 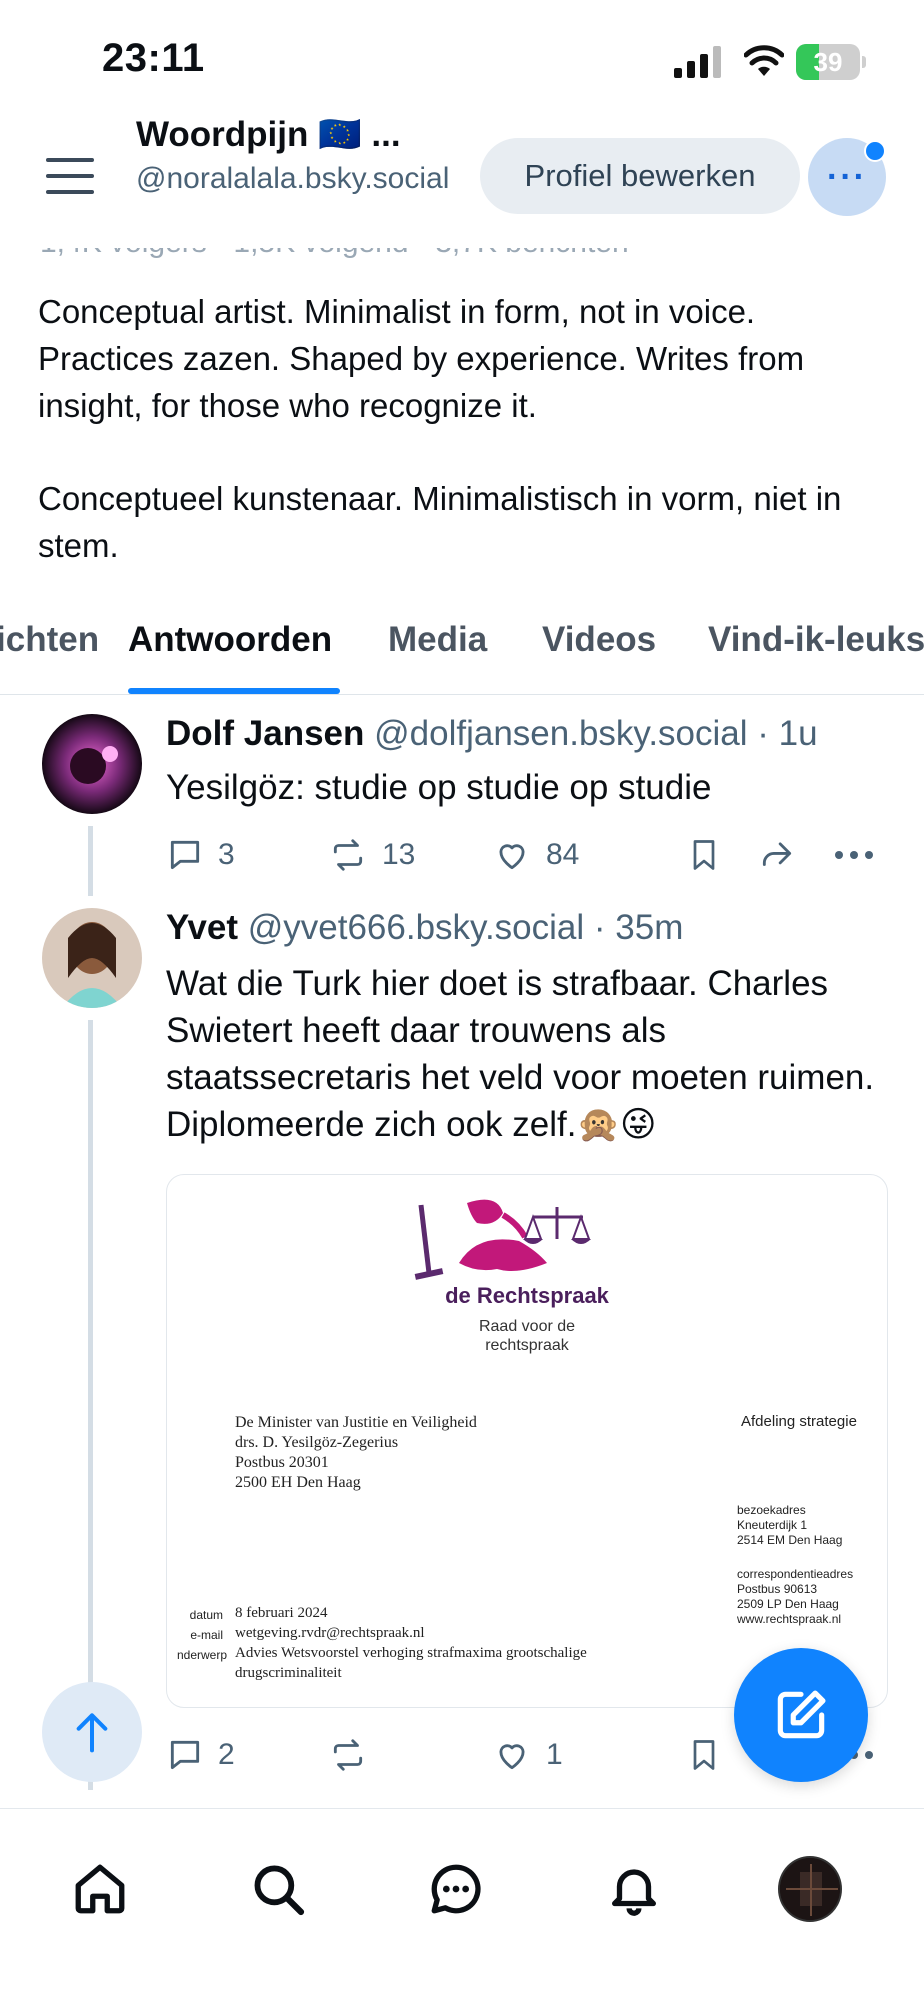 I want to click on ellipsis-icon, so click(x=854, y=855).